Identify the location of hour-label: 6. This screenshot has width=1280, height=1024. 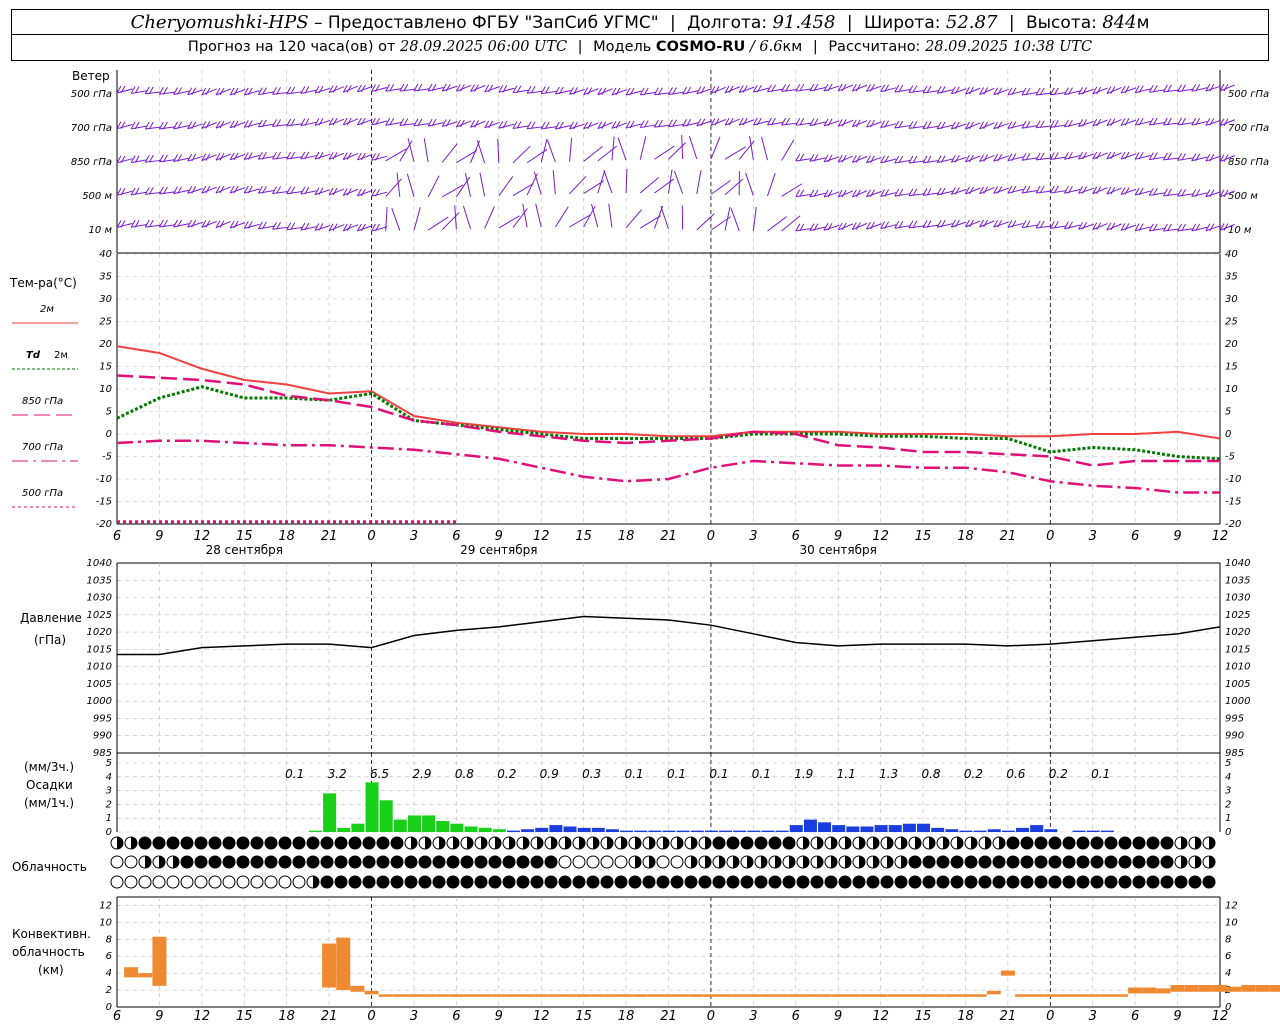
(456, 536).